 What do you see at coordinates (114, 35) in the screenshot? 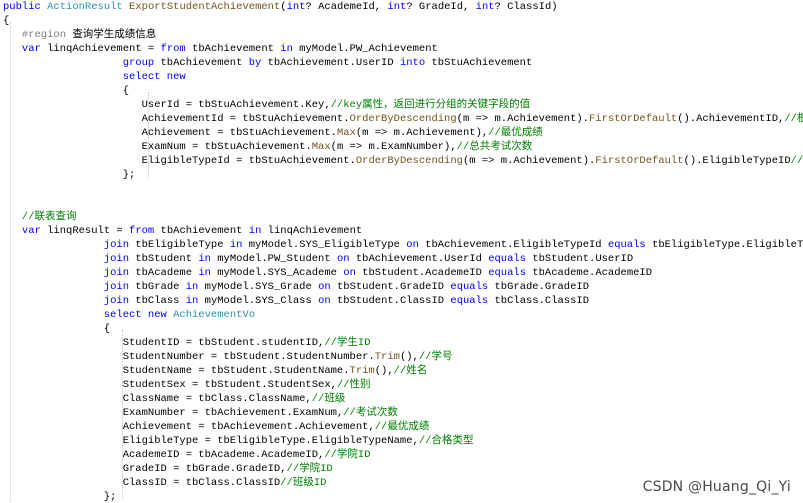
I see `code-text: 查询学生成绩信息` at bounding box center [114, 35].